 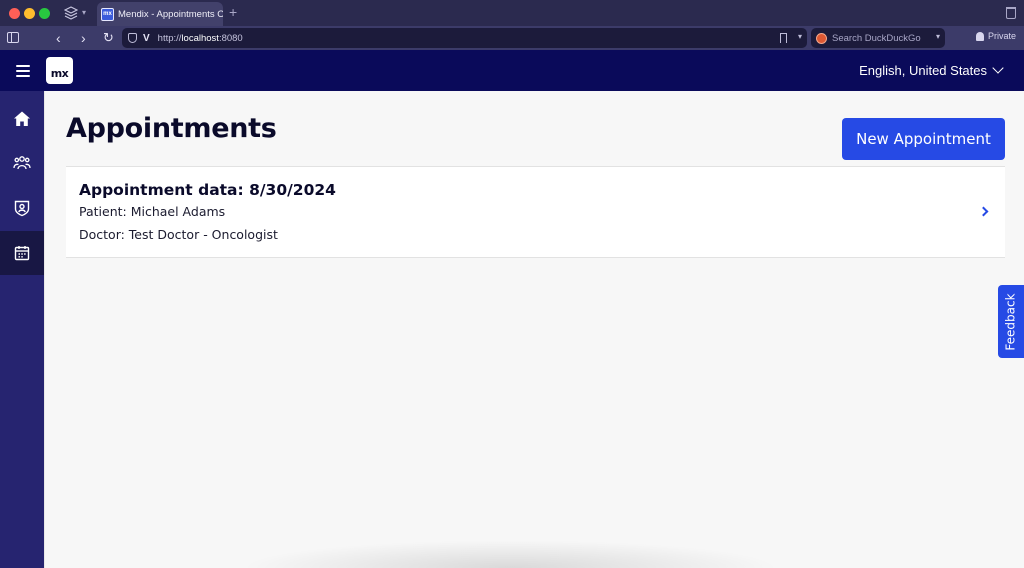 I want to click on minimize-window-button, so click(x=29, y=13).